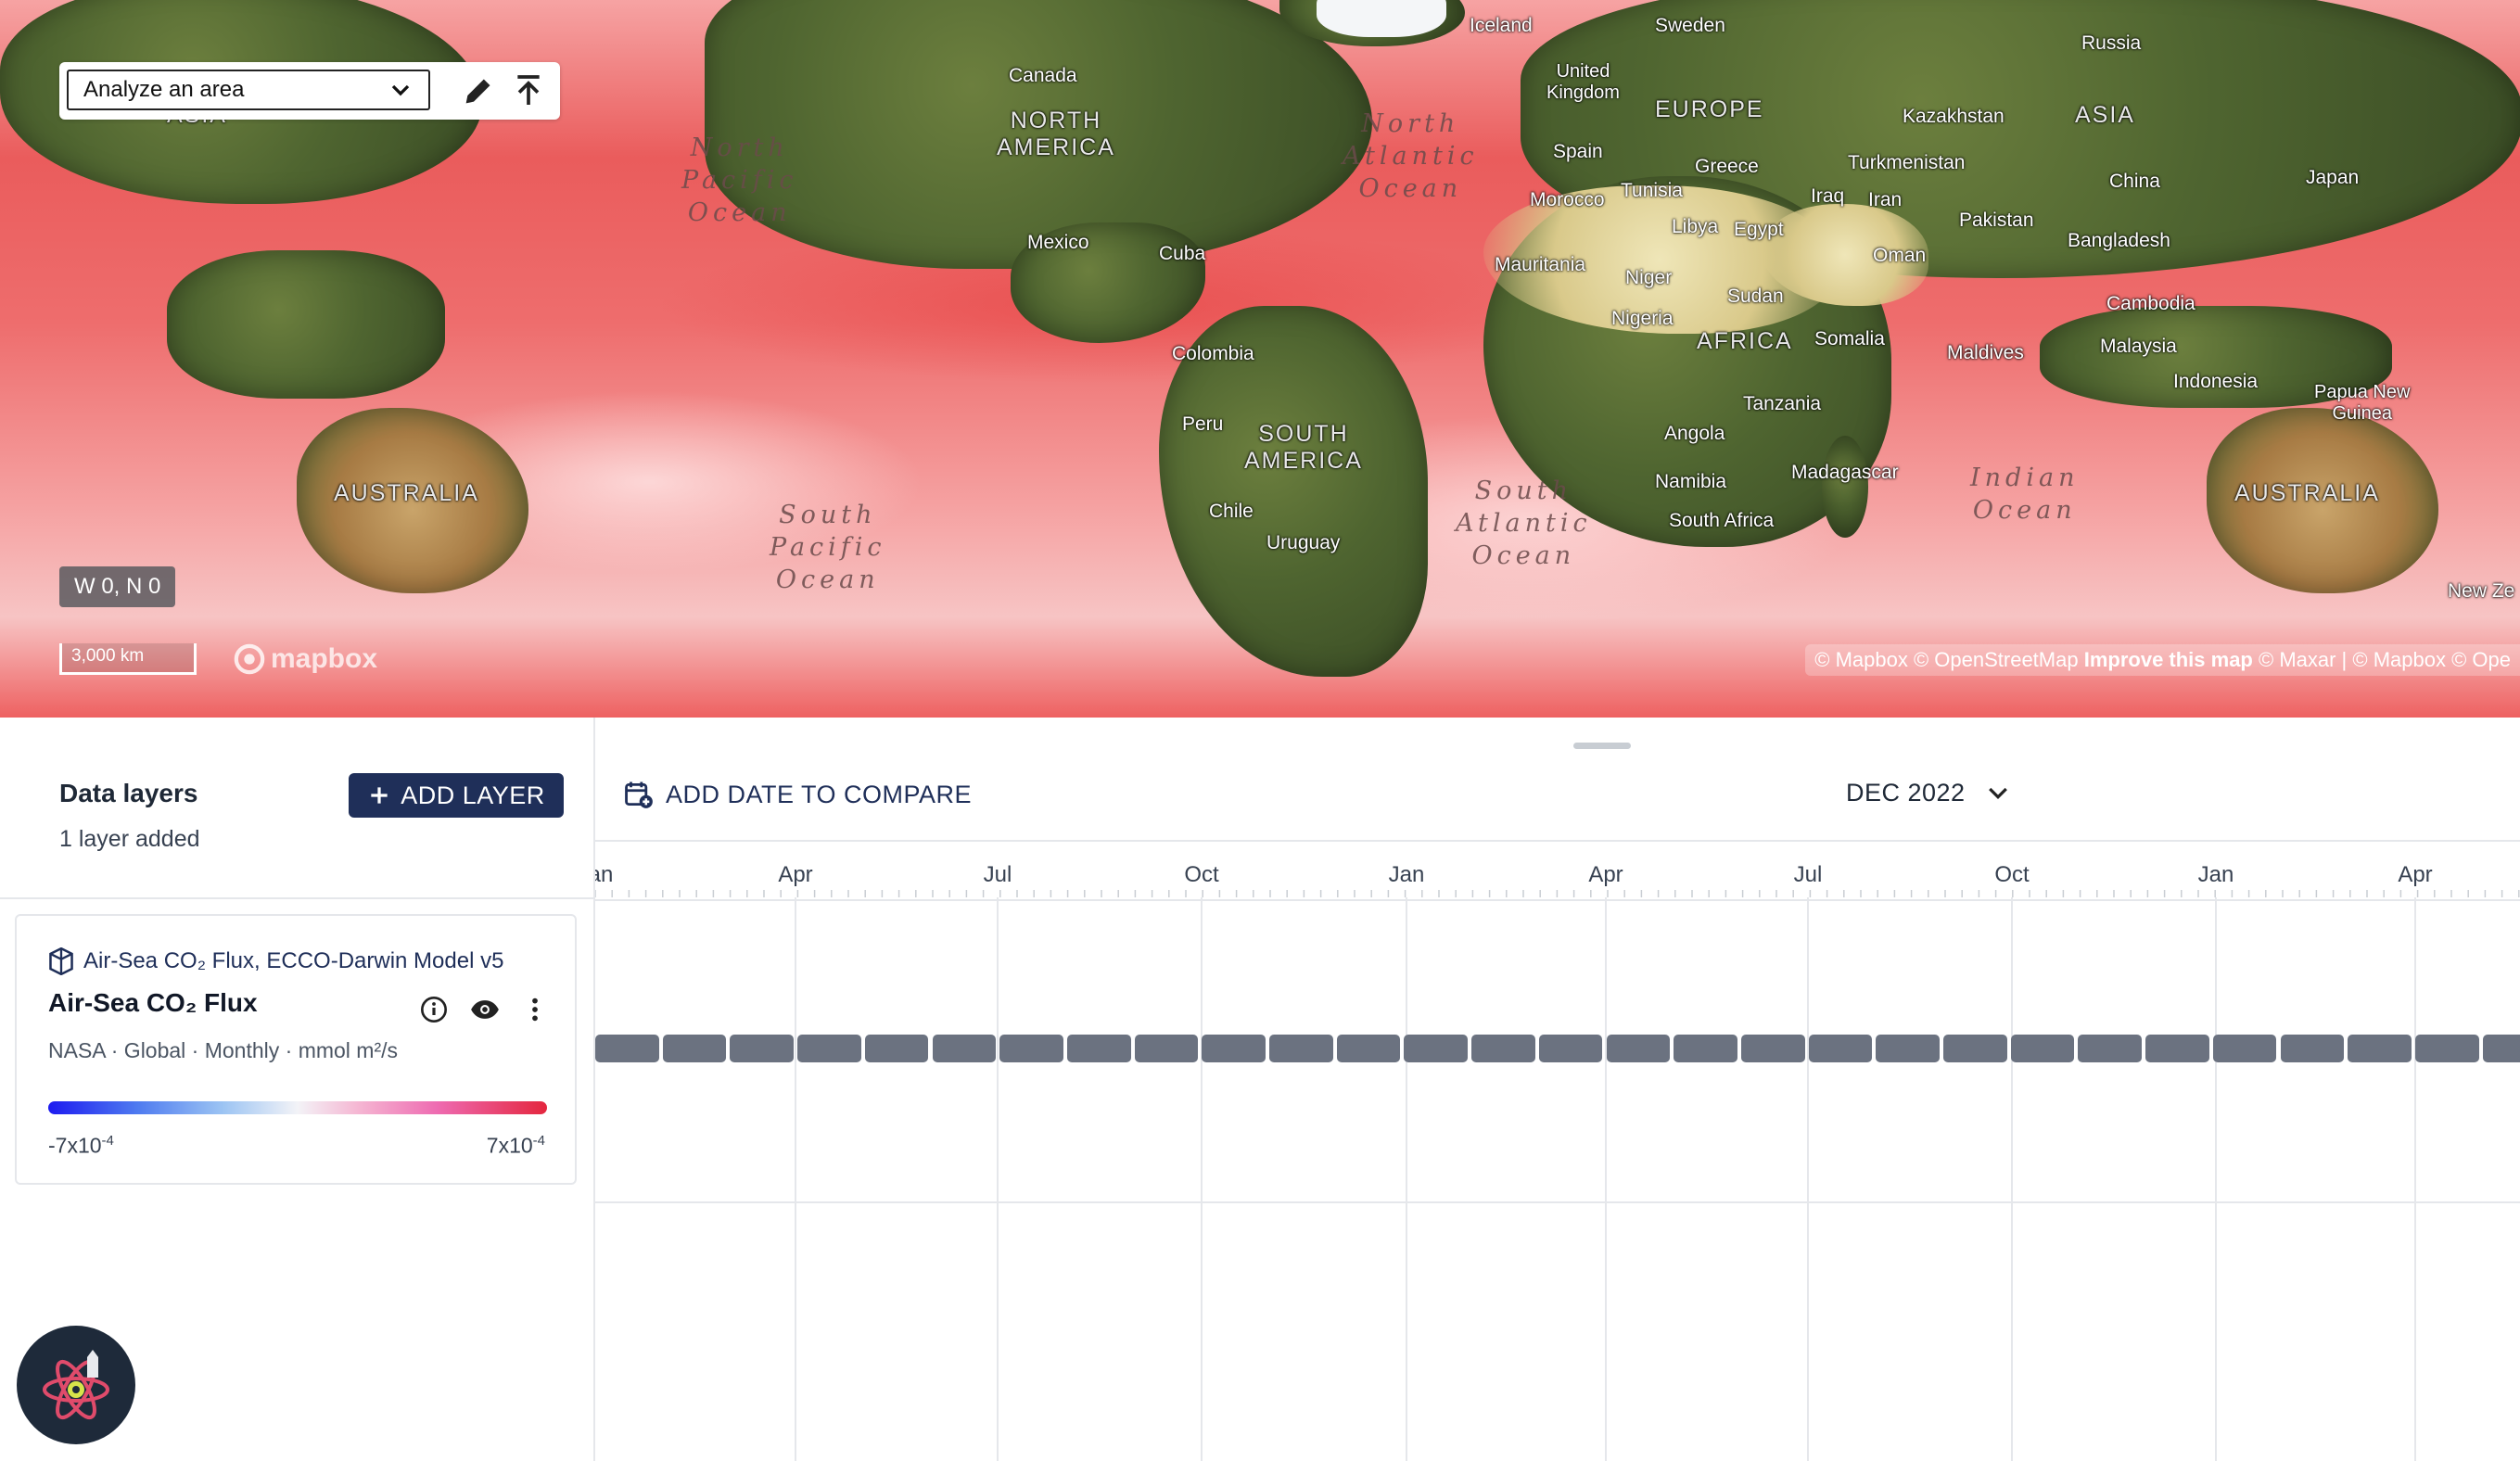  I want to click on map-label: Oman, so click(1900, 255).